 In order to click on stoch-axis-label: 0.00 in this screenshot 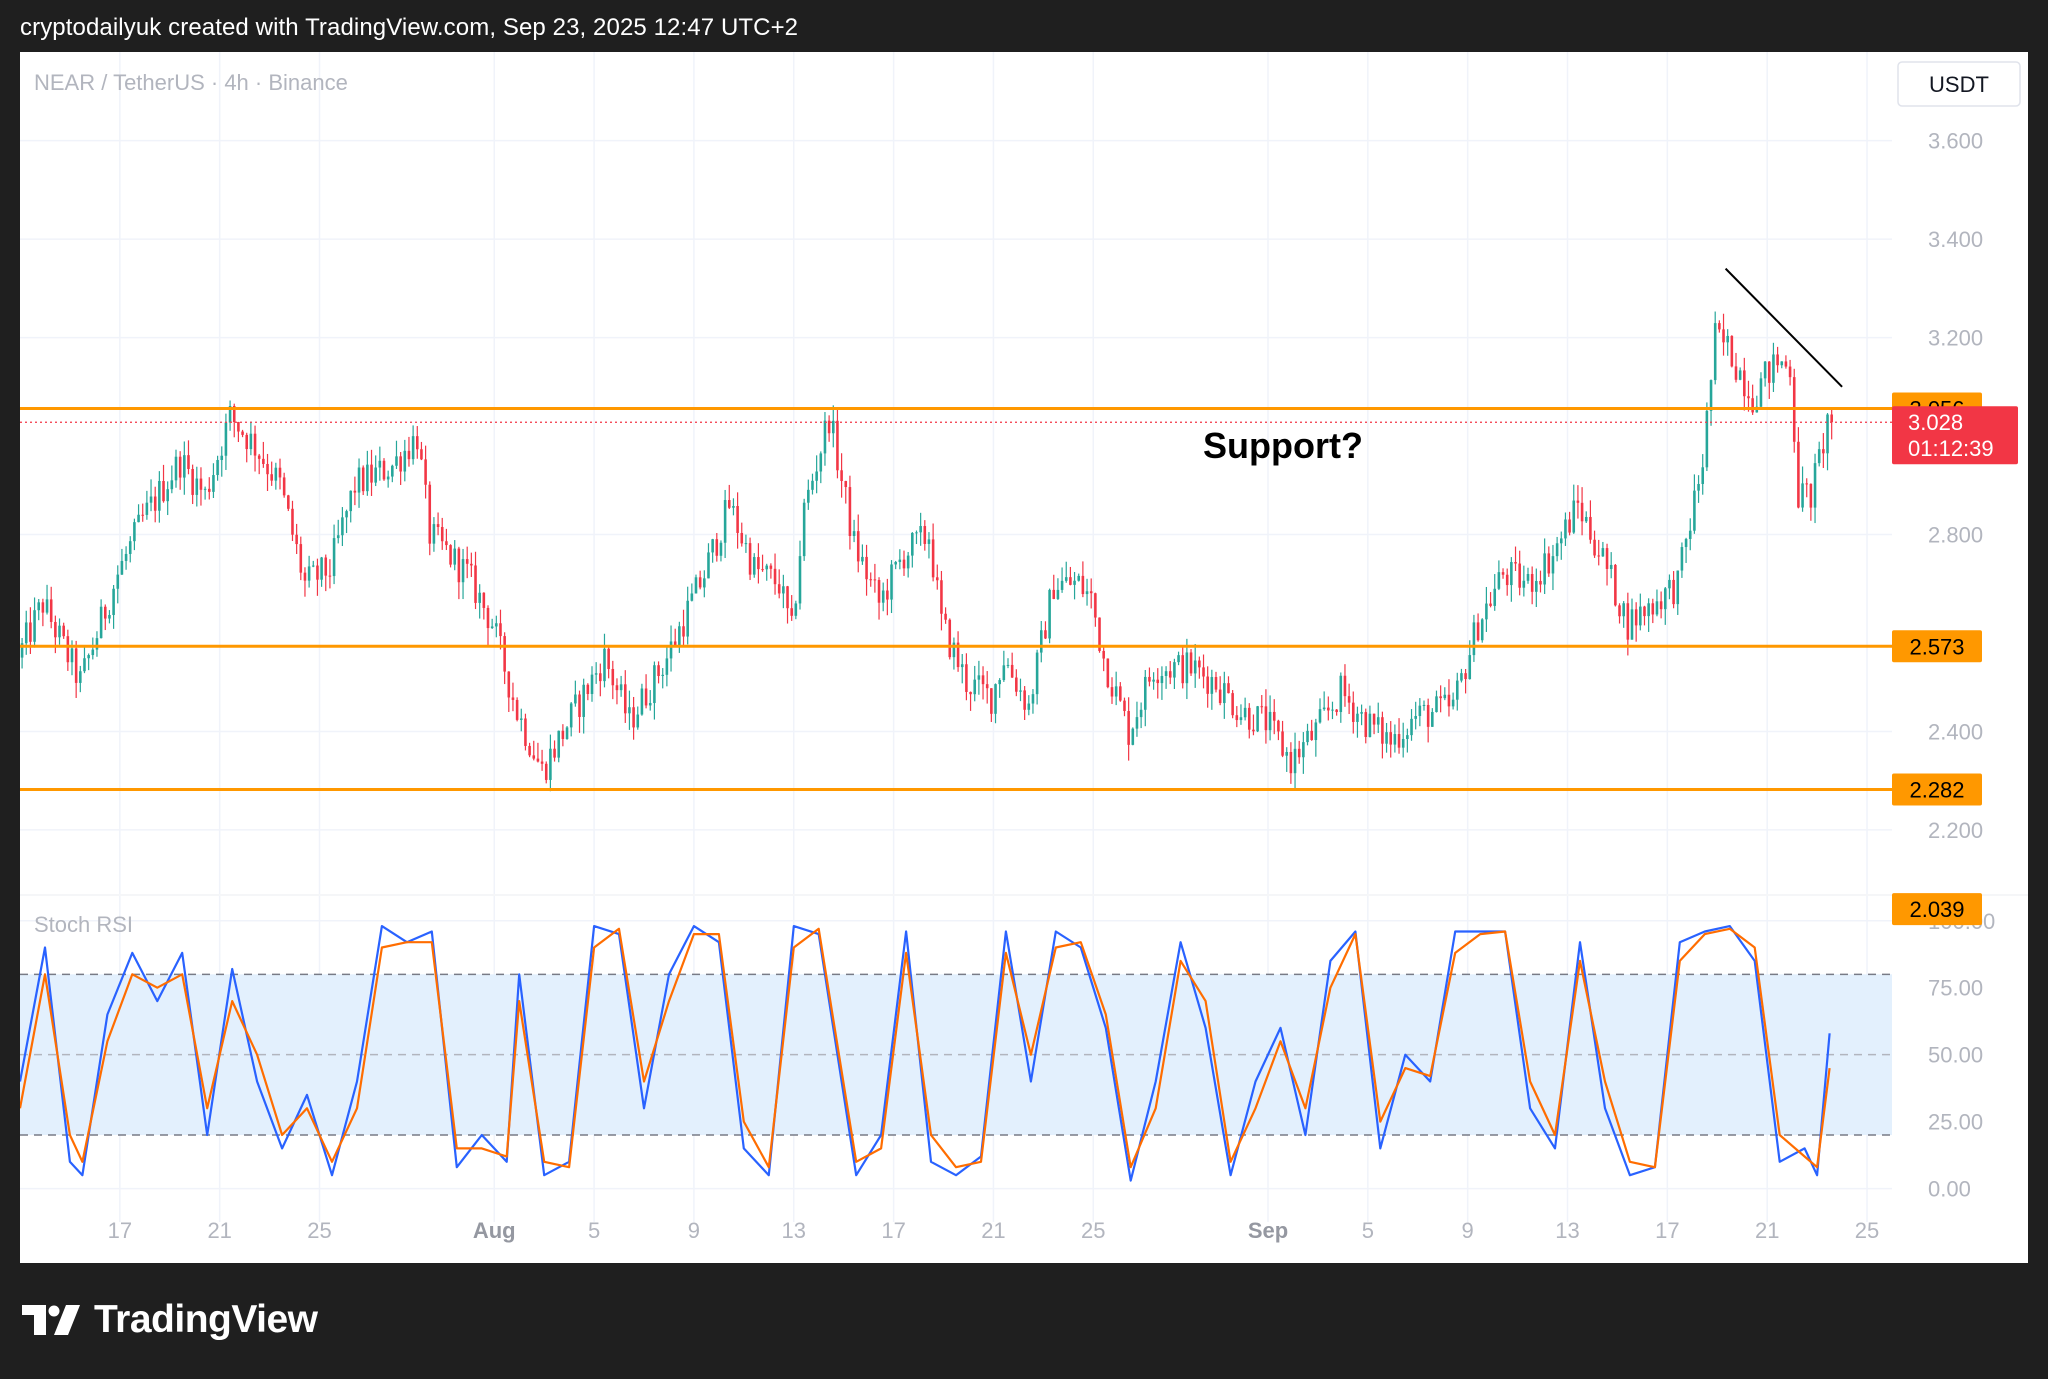, I will do `click(1949, 1189)`.